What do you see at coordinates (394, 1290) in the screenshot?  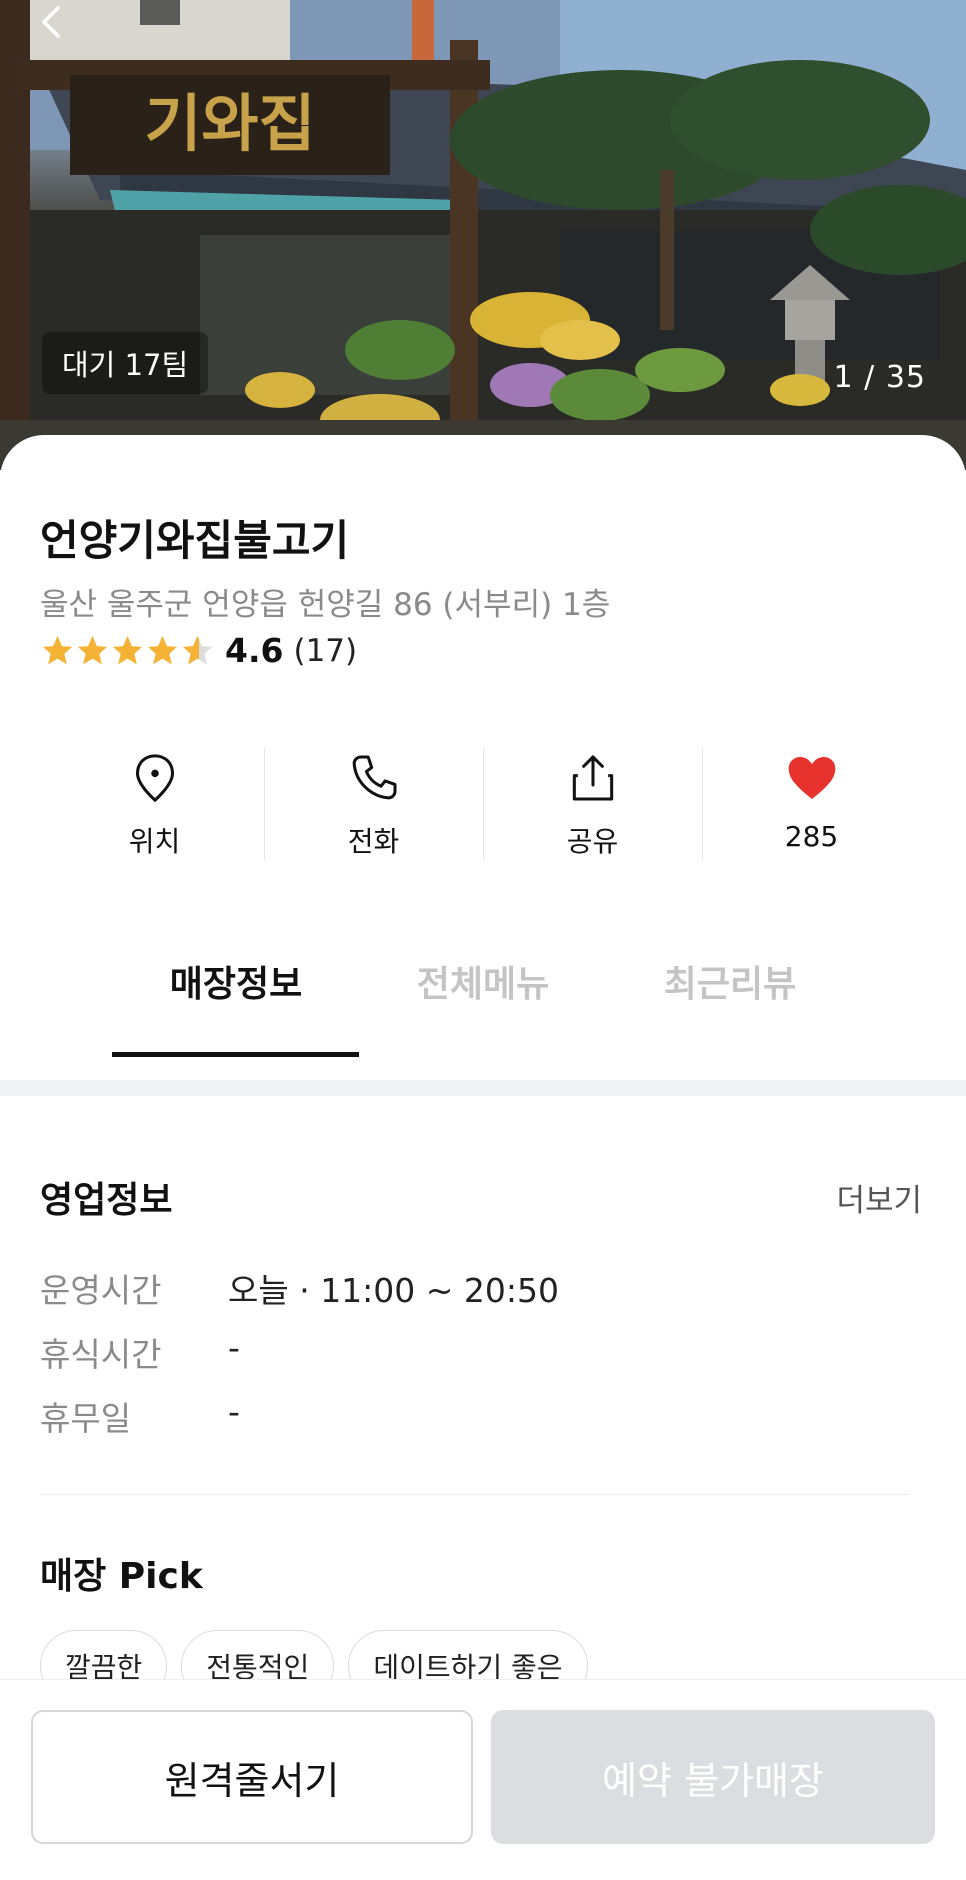 I see `info-value: 오늘 · 11:00 ~ 20:50` at bounding box center [394, 1290].